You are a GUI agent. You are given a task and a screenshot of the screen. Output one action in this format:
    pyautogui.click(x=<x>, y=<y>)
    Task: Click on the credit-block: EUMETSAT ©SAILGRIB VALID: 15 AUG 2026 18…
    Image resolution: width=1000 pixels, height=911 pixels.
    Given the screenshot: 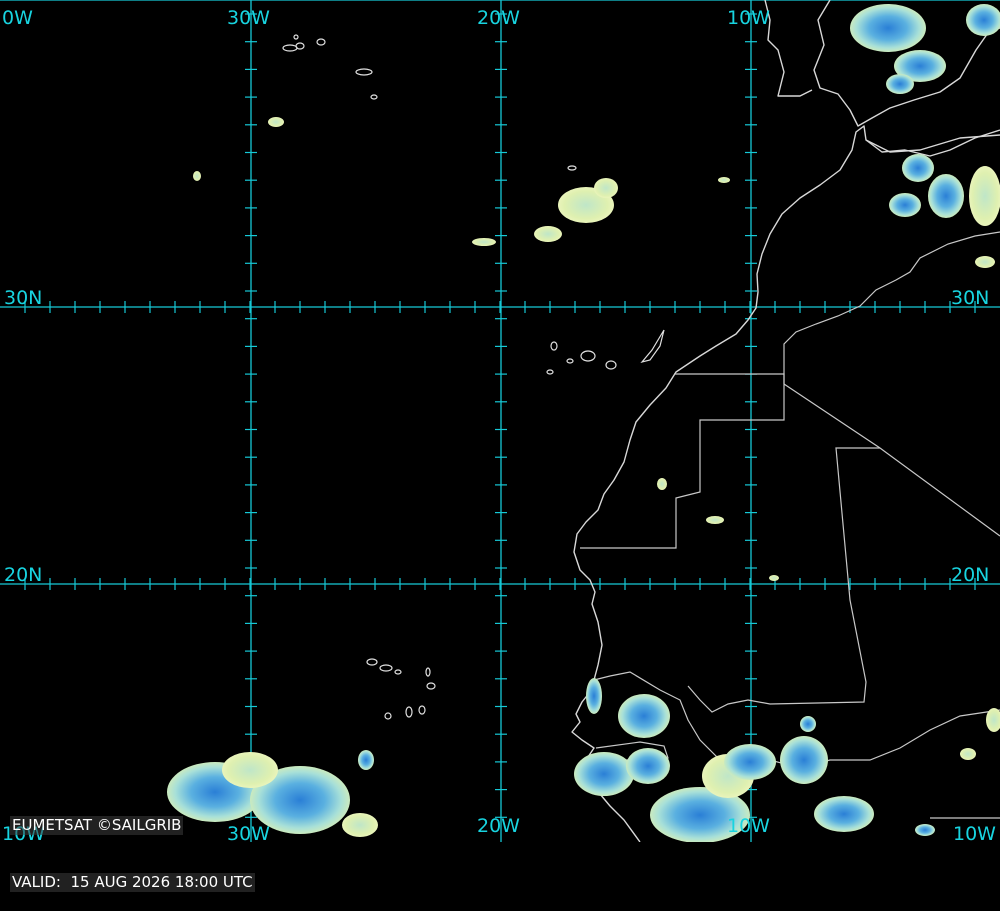 What is the action you would take?
    pyautogui.click(x=132, y=844)
    